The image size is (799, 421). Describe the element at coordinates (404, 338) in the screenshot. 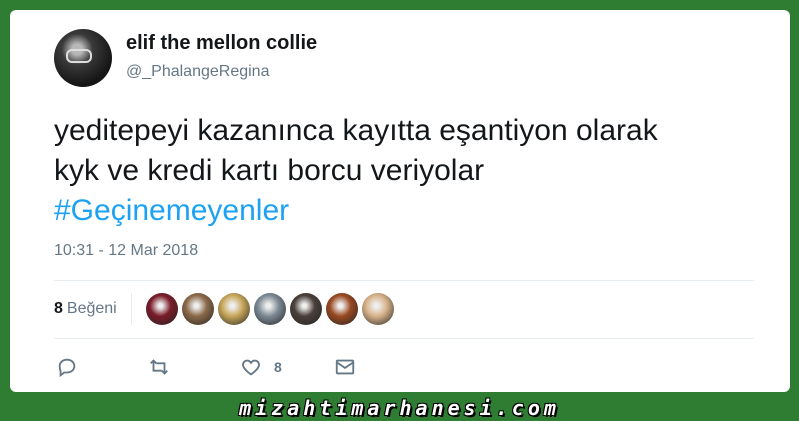

I see `divider-bottom` at that location.